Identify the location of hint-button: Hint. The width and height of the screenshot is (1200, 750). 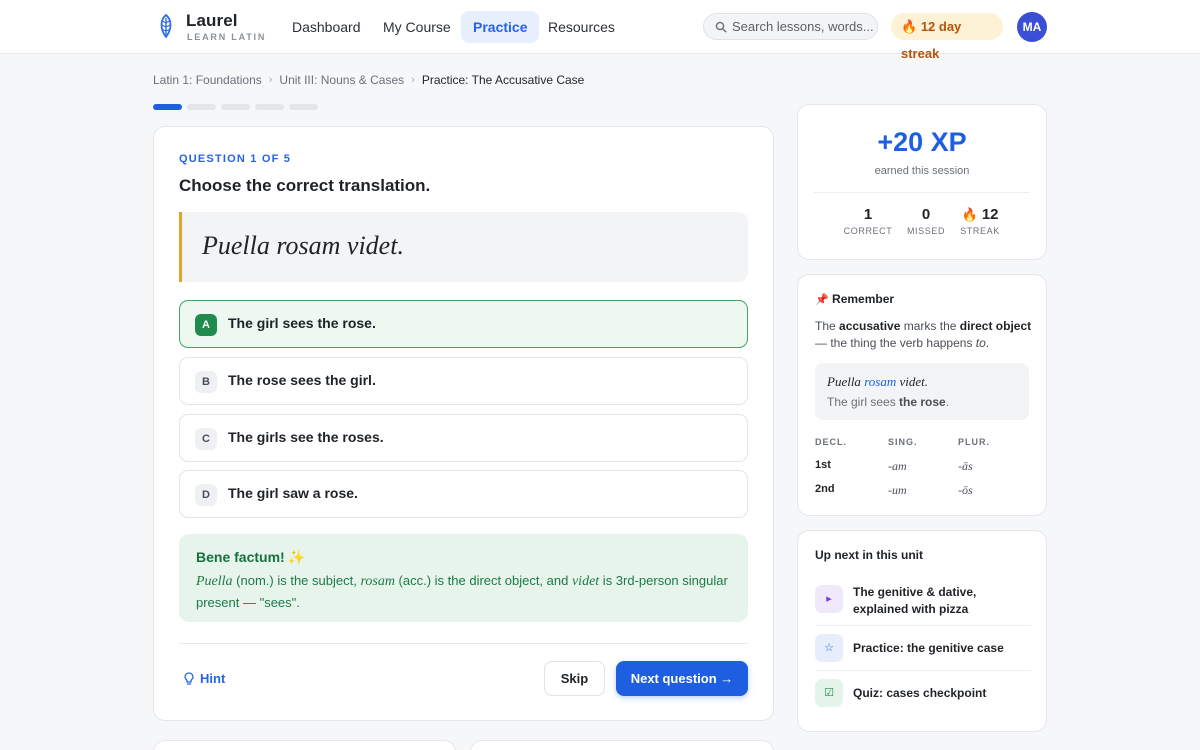
(204, 678).